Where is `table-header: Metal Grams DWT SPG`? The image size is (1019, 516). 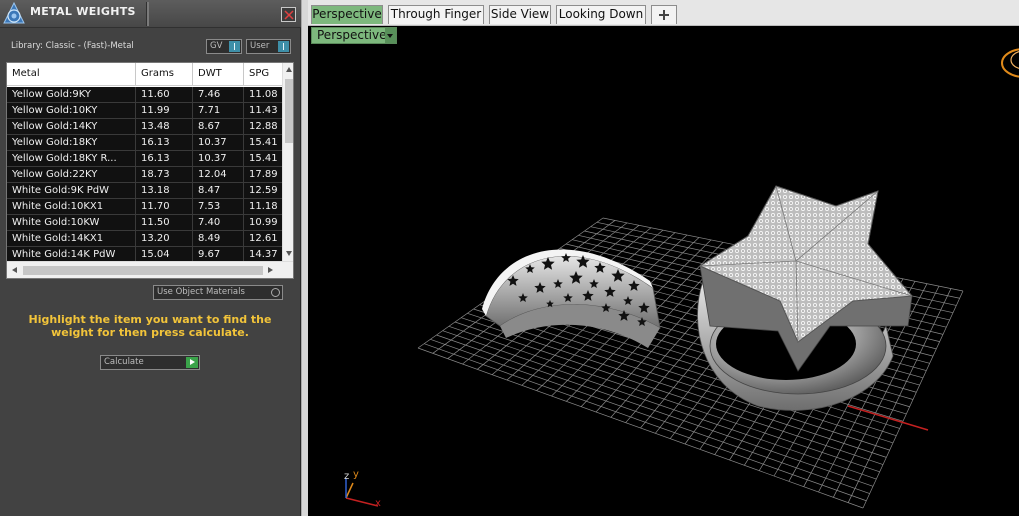
table-header: Metal Grams DWT SPG is located at coordinates (145, 74).